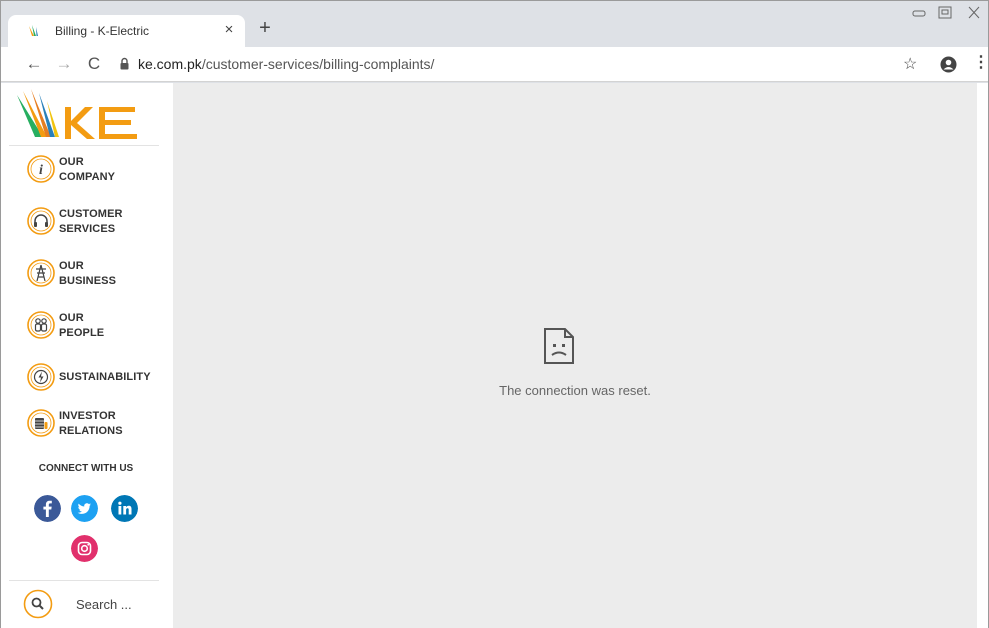  What do you see at coordinates (47, 508) in the screenshot?
I see `facebook-icon` at bounding box center [47, 508].